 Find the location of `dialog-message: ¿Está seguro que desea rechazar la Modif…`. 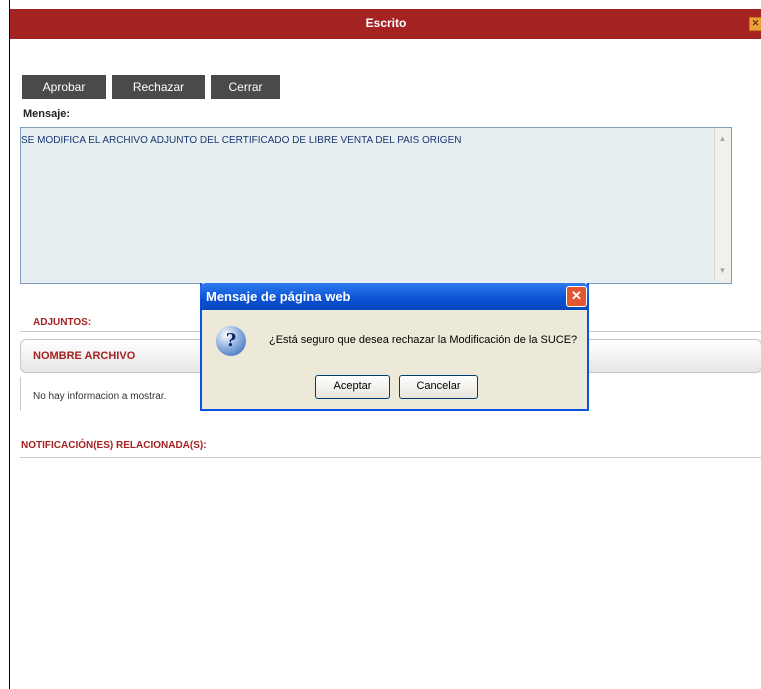

dialog-message: ¿Está seguro que desea rechazar la Modif… is located at coordinates (423, 340).